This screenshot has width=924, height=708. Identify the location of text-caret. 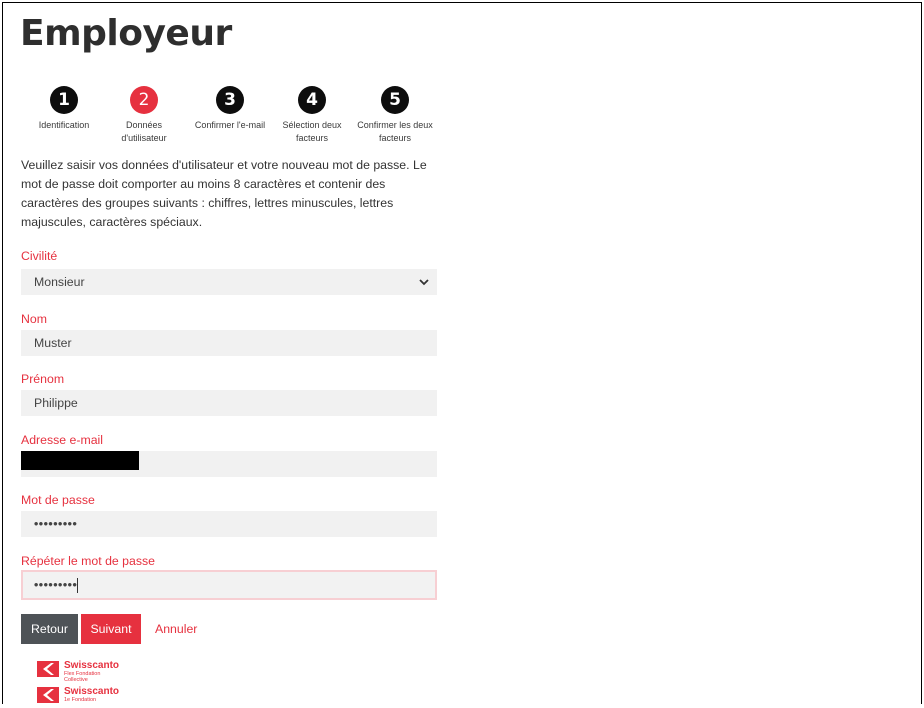
(78, 586).